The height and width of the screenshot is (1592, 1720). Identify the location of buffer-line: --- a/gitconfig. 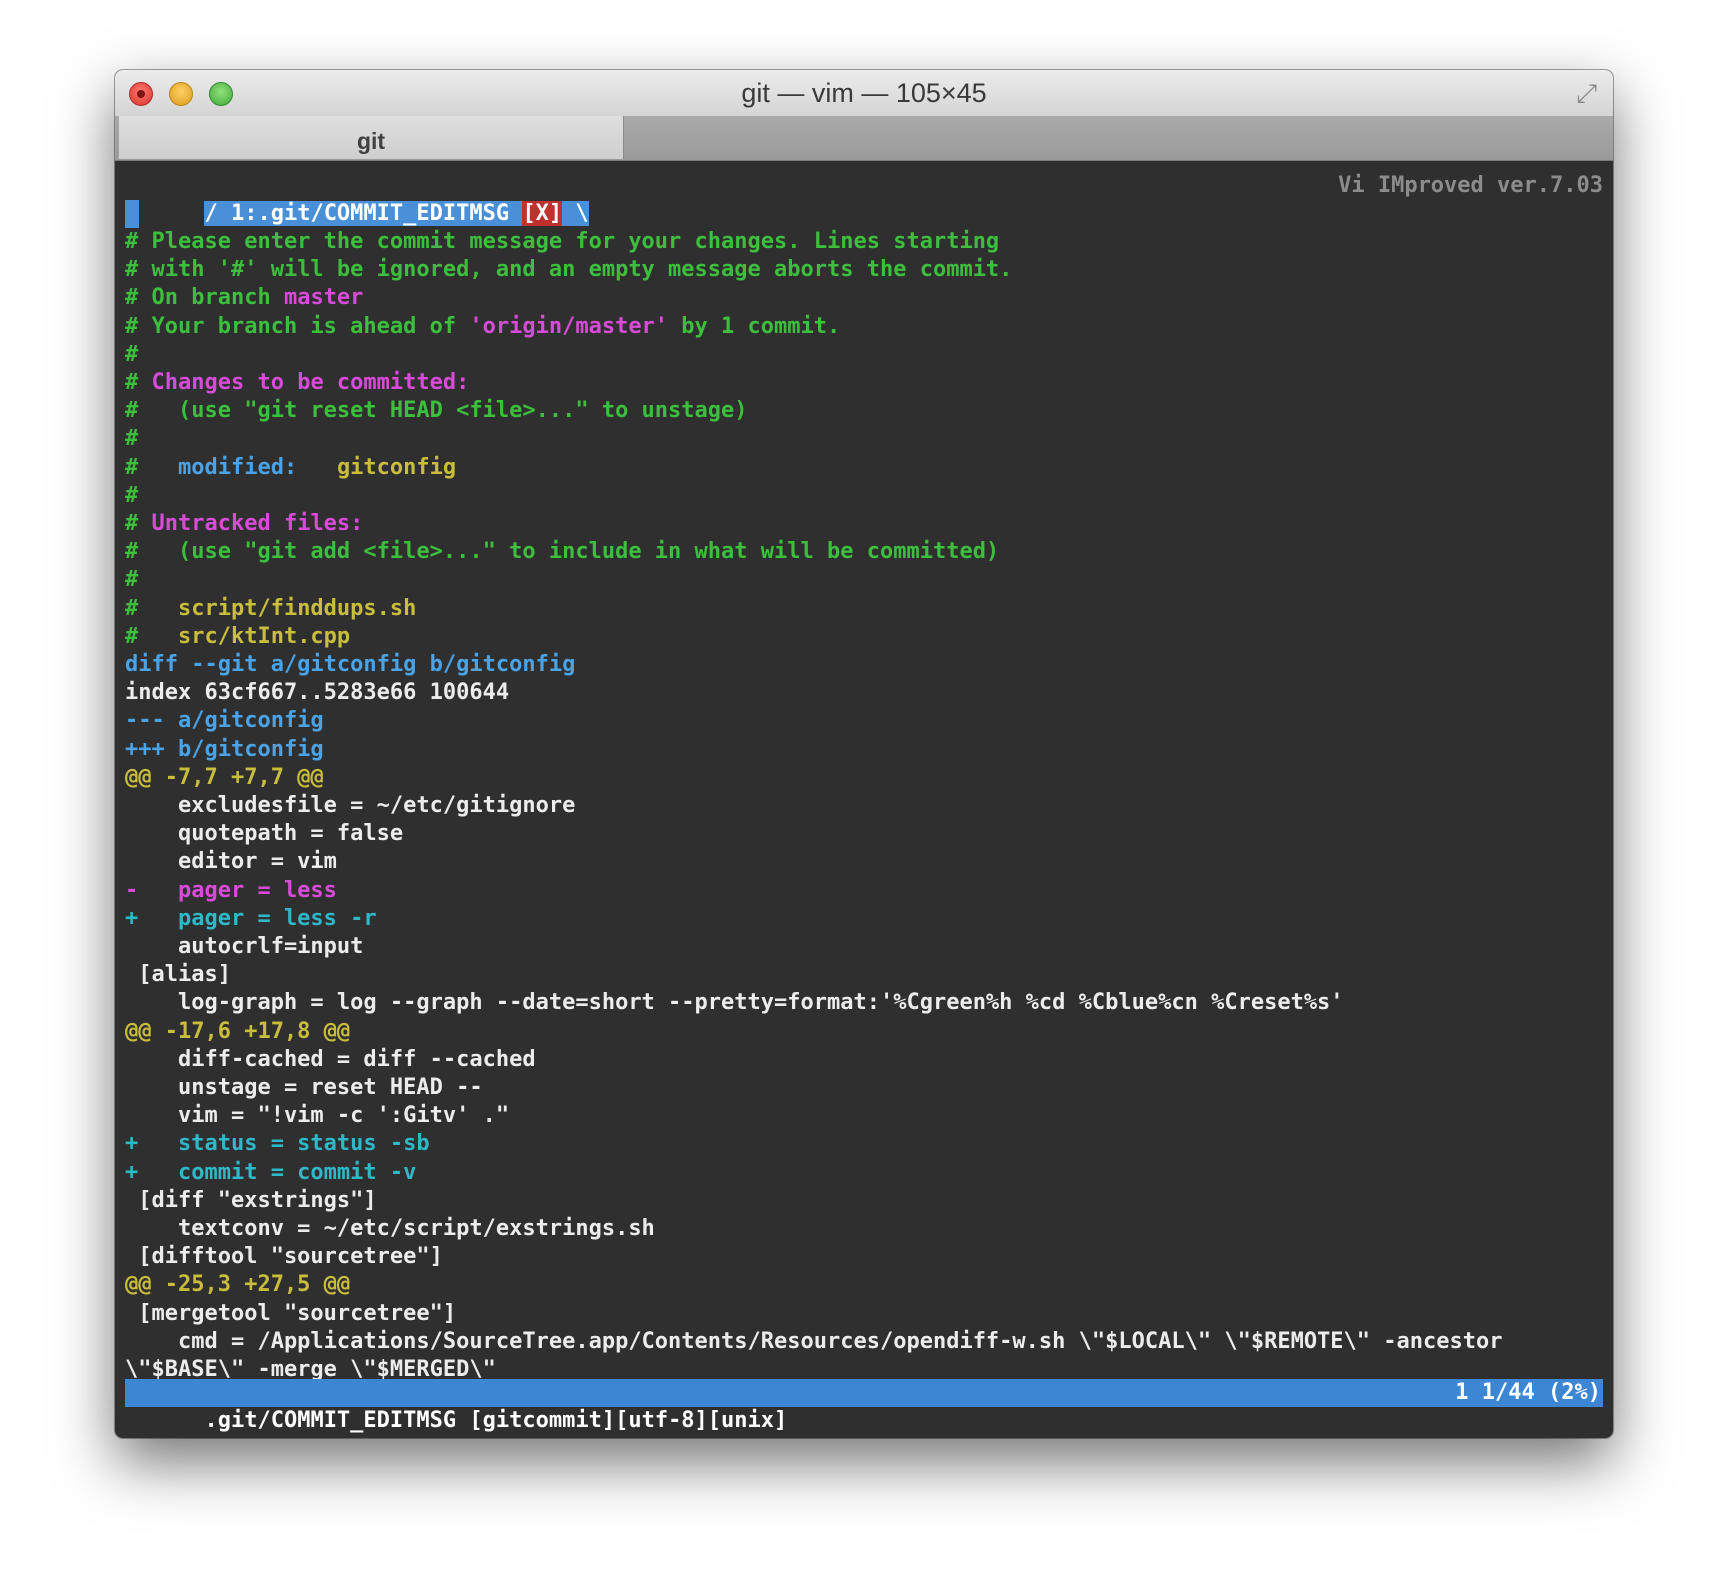
(224, 721).